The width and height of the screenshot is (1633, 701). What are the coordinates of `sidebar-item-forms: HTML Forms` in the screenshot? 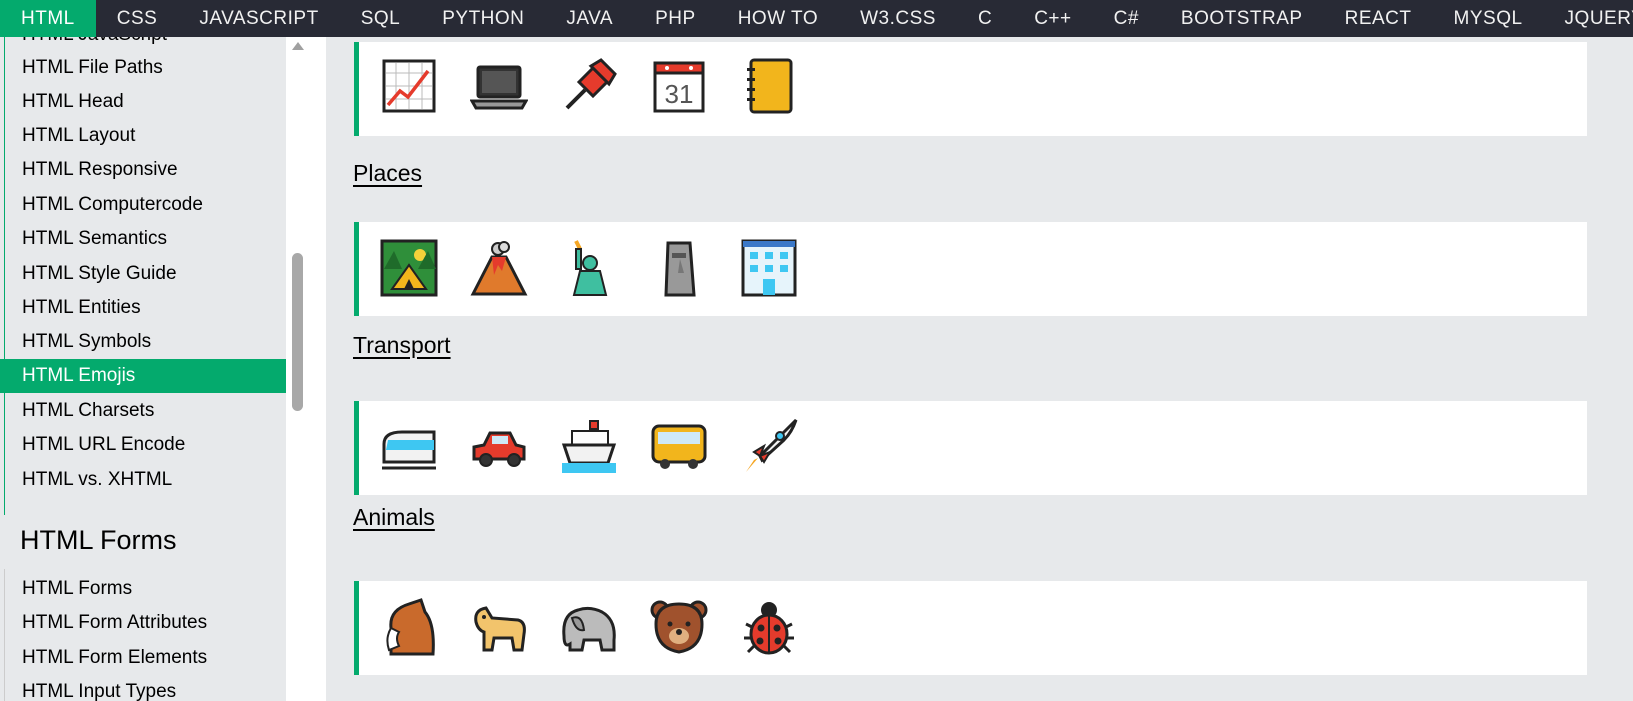 It's located at (143, 589).